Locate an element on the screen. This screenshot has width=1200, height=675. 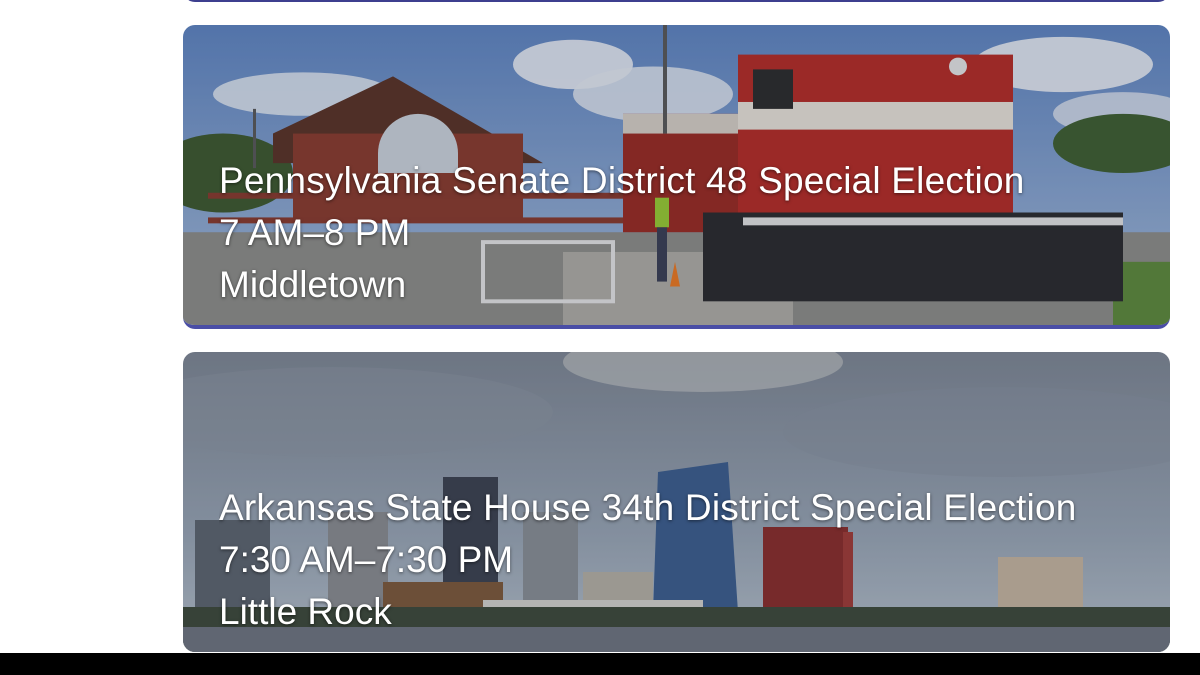
event-location: Little Rock is located at coordinates (305, 611).